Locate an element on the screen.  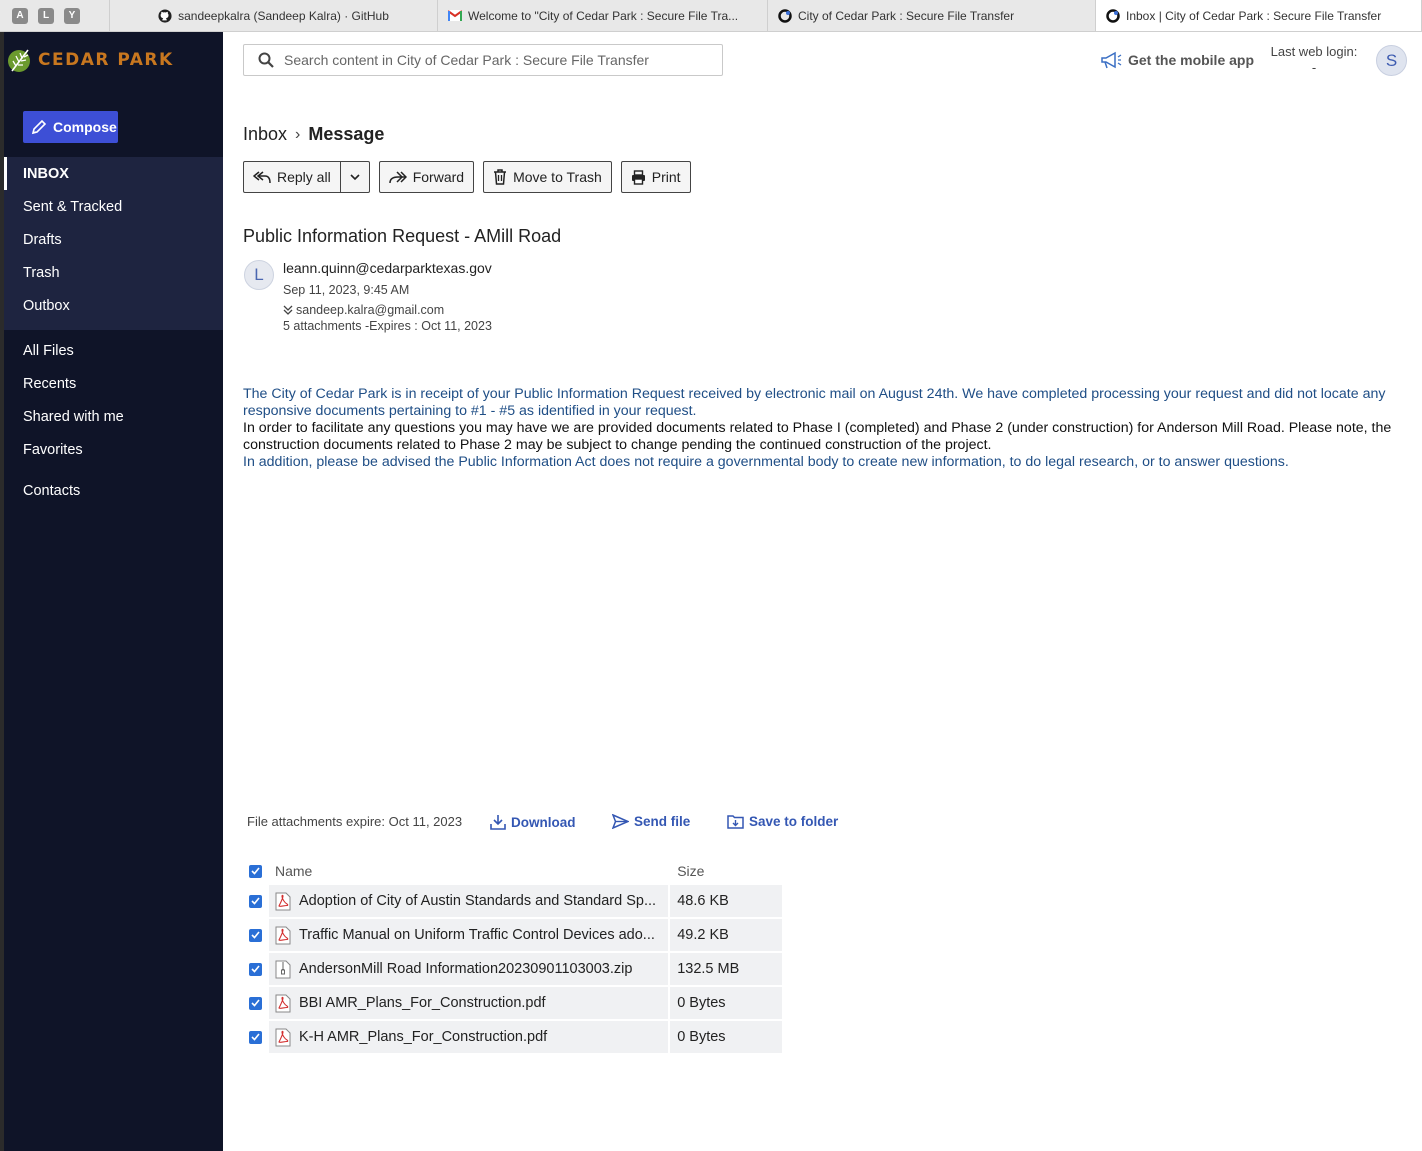
sidebar-item-inbox: INBOX is located at coordinates (113, 173).